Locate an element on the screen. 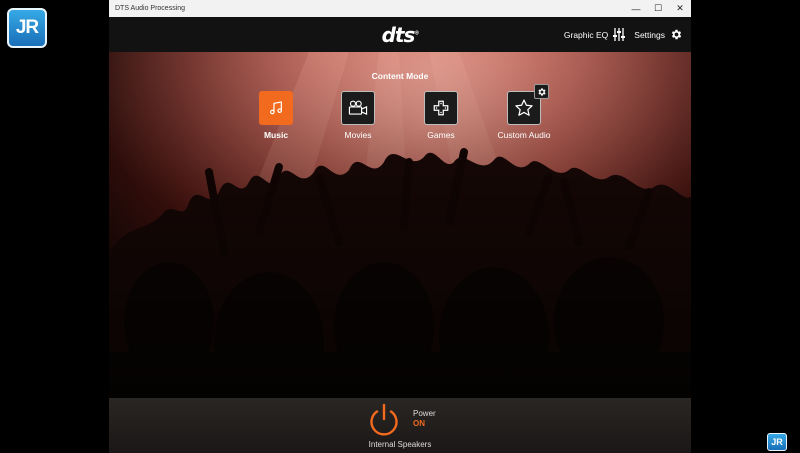 This screenshot has width=800, height=453. mode-music-button: Music is located at coordinates (276, 115).